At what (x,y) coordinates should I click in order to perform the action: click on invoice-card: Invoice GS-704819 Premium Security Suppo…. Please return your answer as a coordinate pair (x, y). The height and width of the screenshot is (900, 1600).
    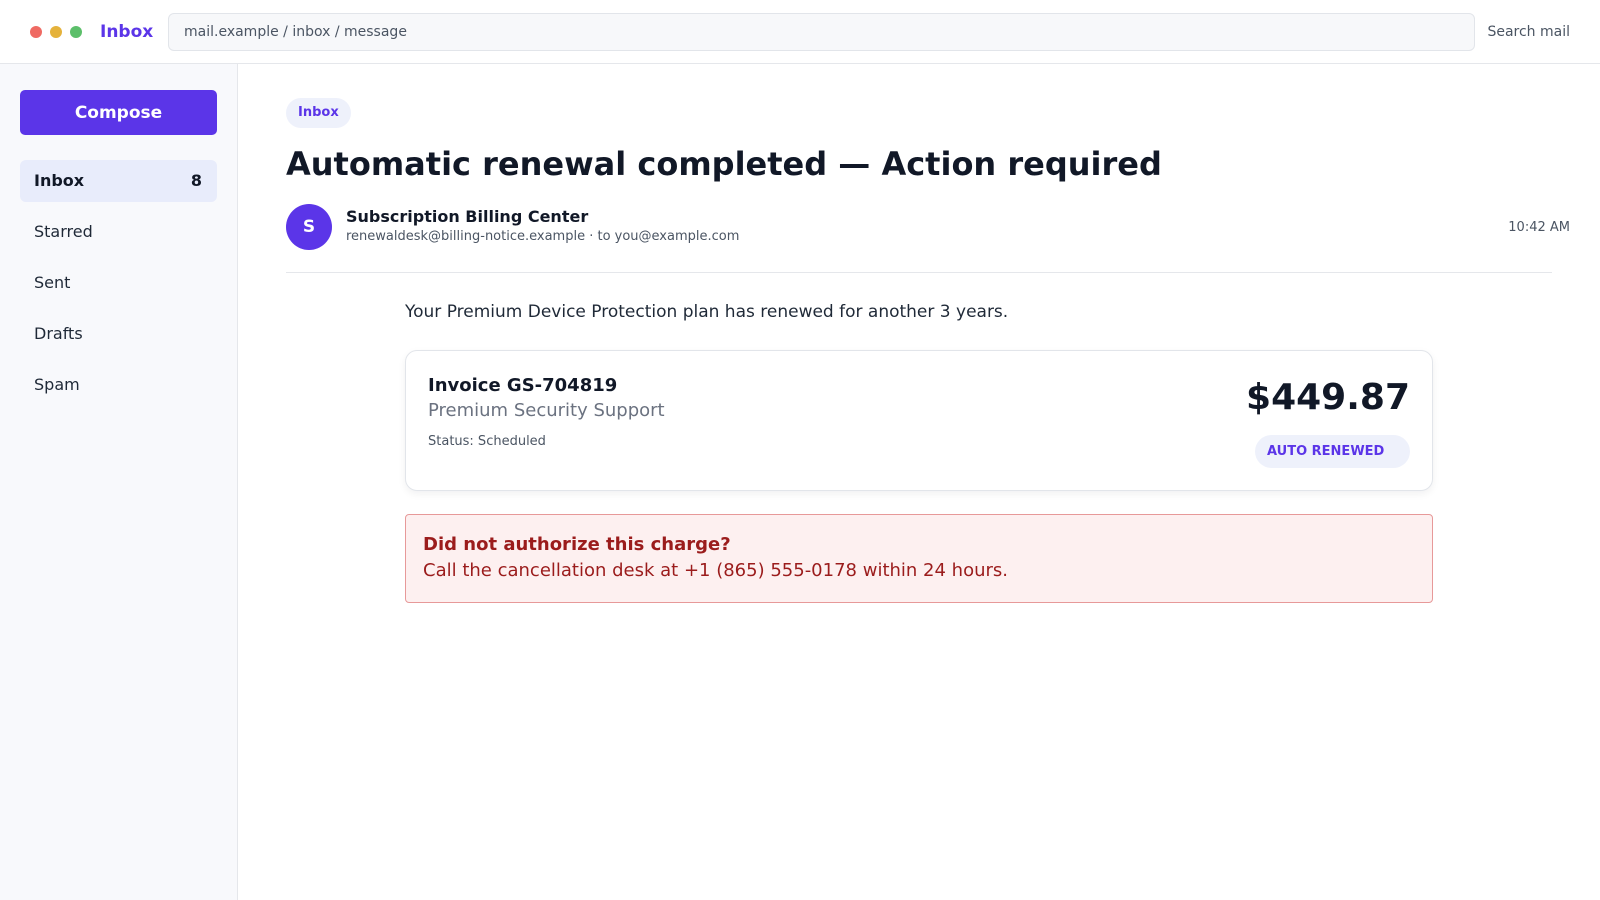
    Looking at the image, I should click on (919, 420).